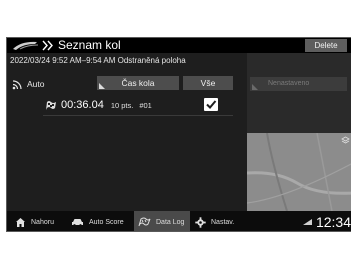 The height and width of the screenshot is (265, 351). I want to click on lap-record-row: 00:36.04 10 pts. #01, so click(98, 105).